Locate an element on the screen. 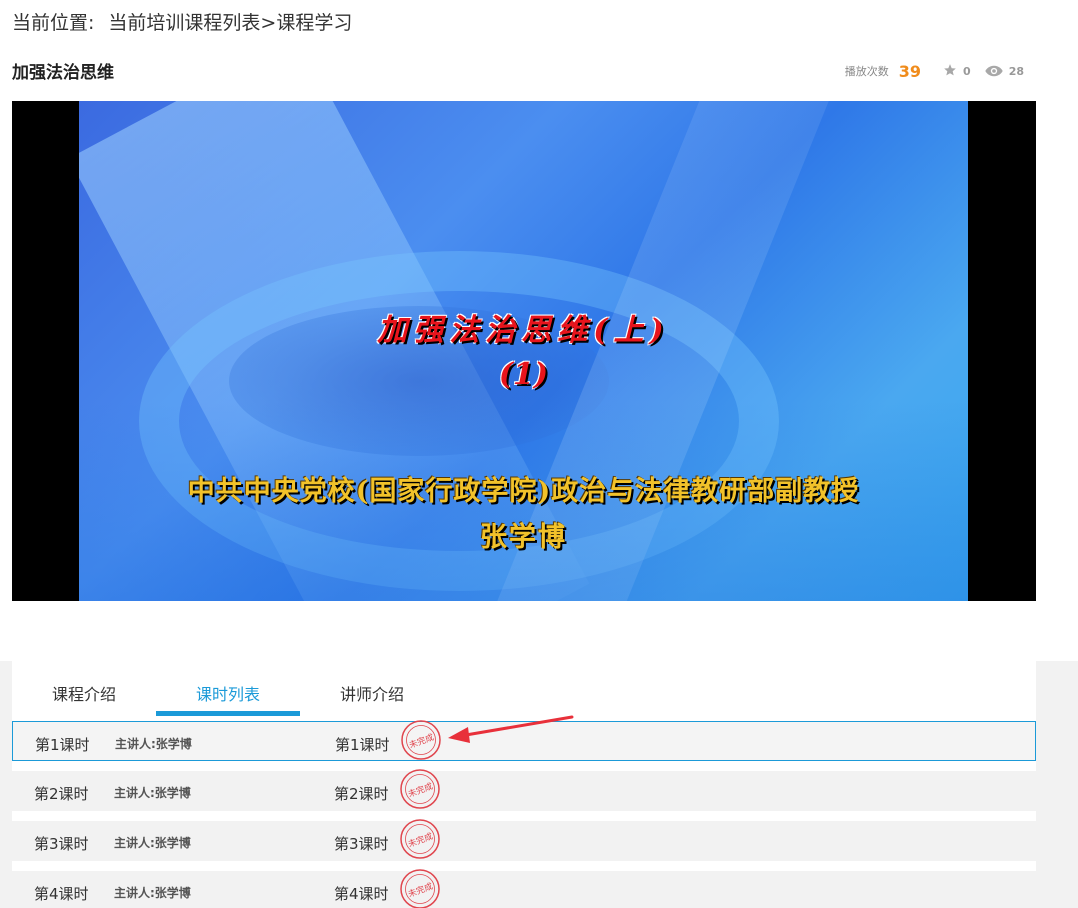 The width and height of the screenshot is (1078, 908). breadcrumb-label: 当前位置: is located at coordinates (53, 23).